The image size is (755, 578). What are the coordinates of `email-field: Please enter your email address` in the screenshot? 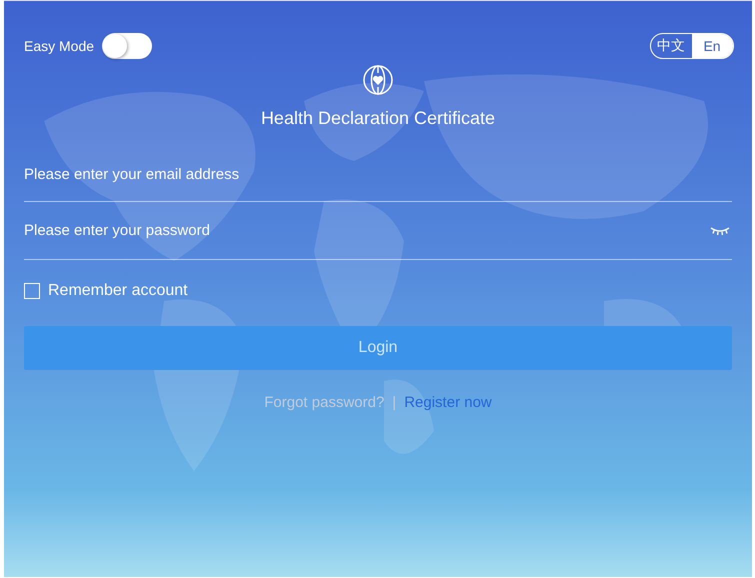 It's located at (378, 174).